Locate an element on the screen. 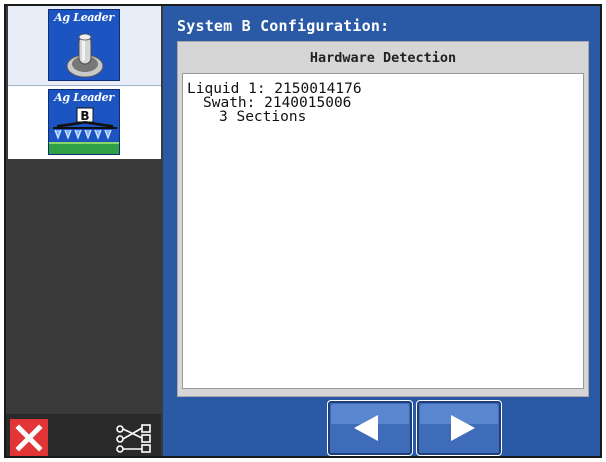 This screenshot has width=606, height=462. sidebar-bottom-bar is located at coordinates (83, 435).